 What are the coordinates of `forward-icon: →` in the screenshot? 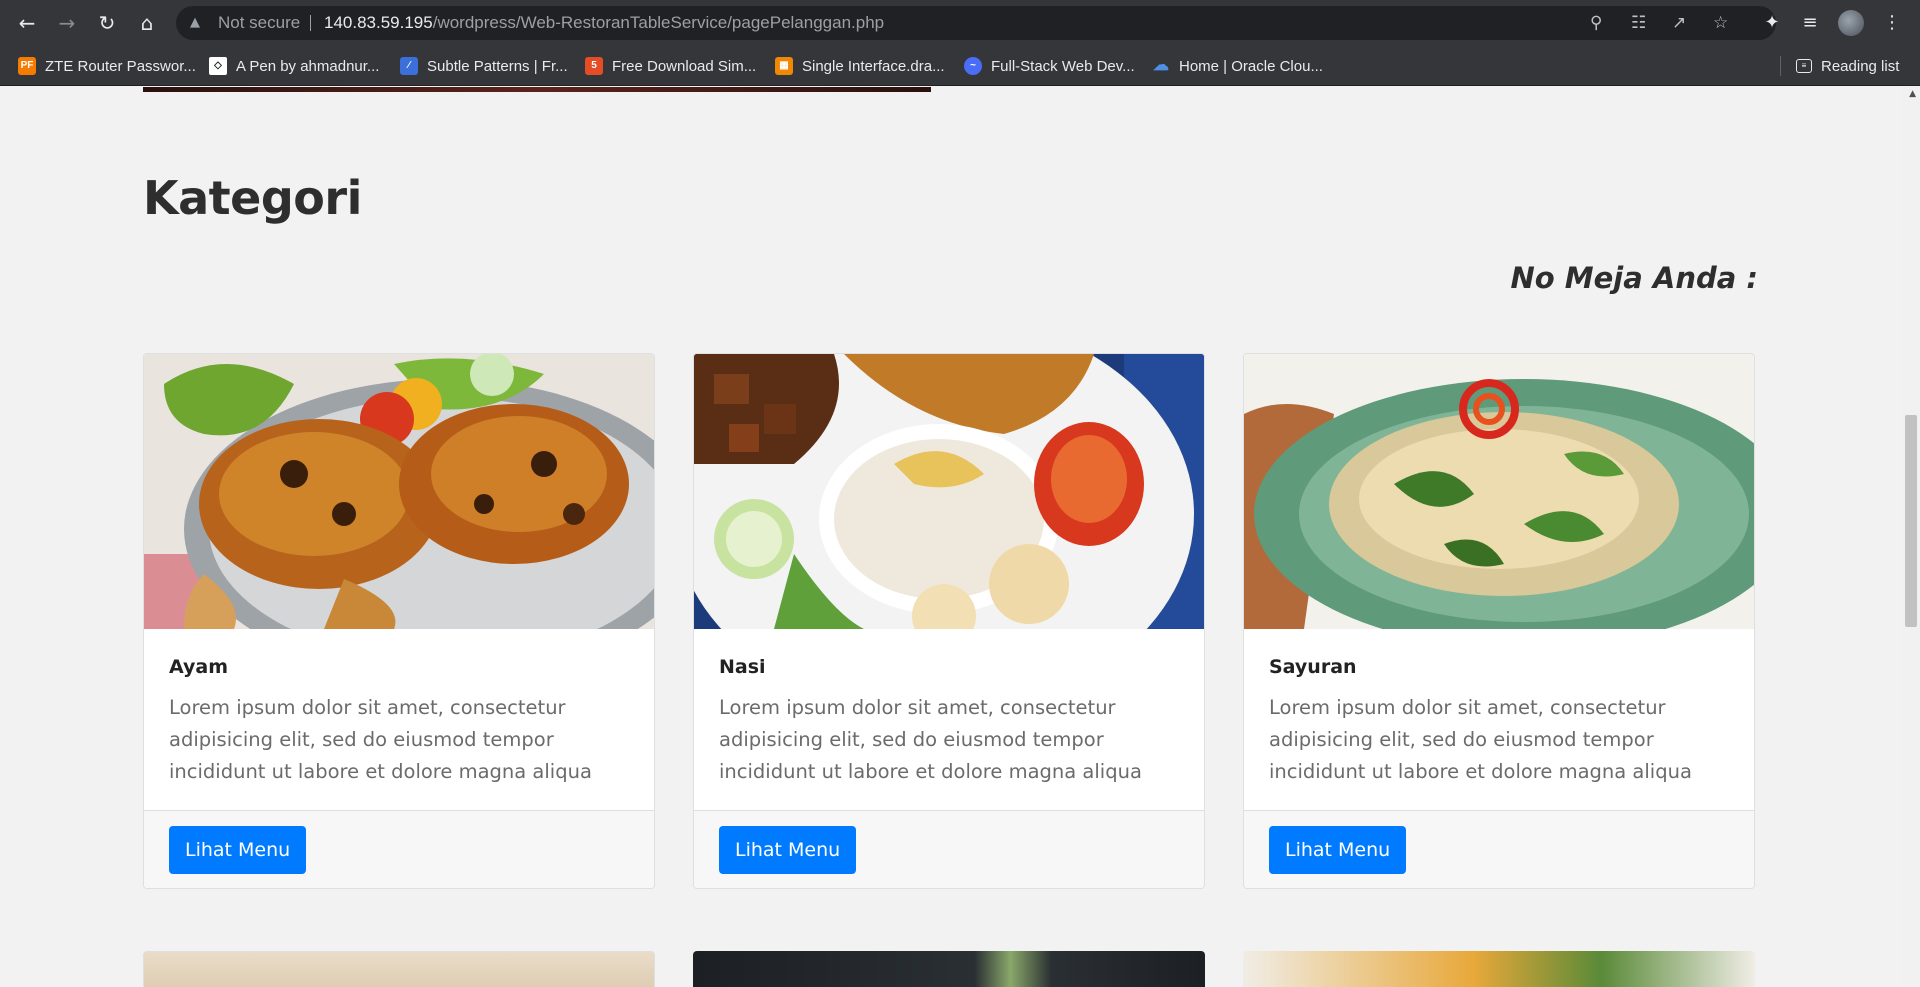 It's located at (67, 23).